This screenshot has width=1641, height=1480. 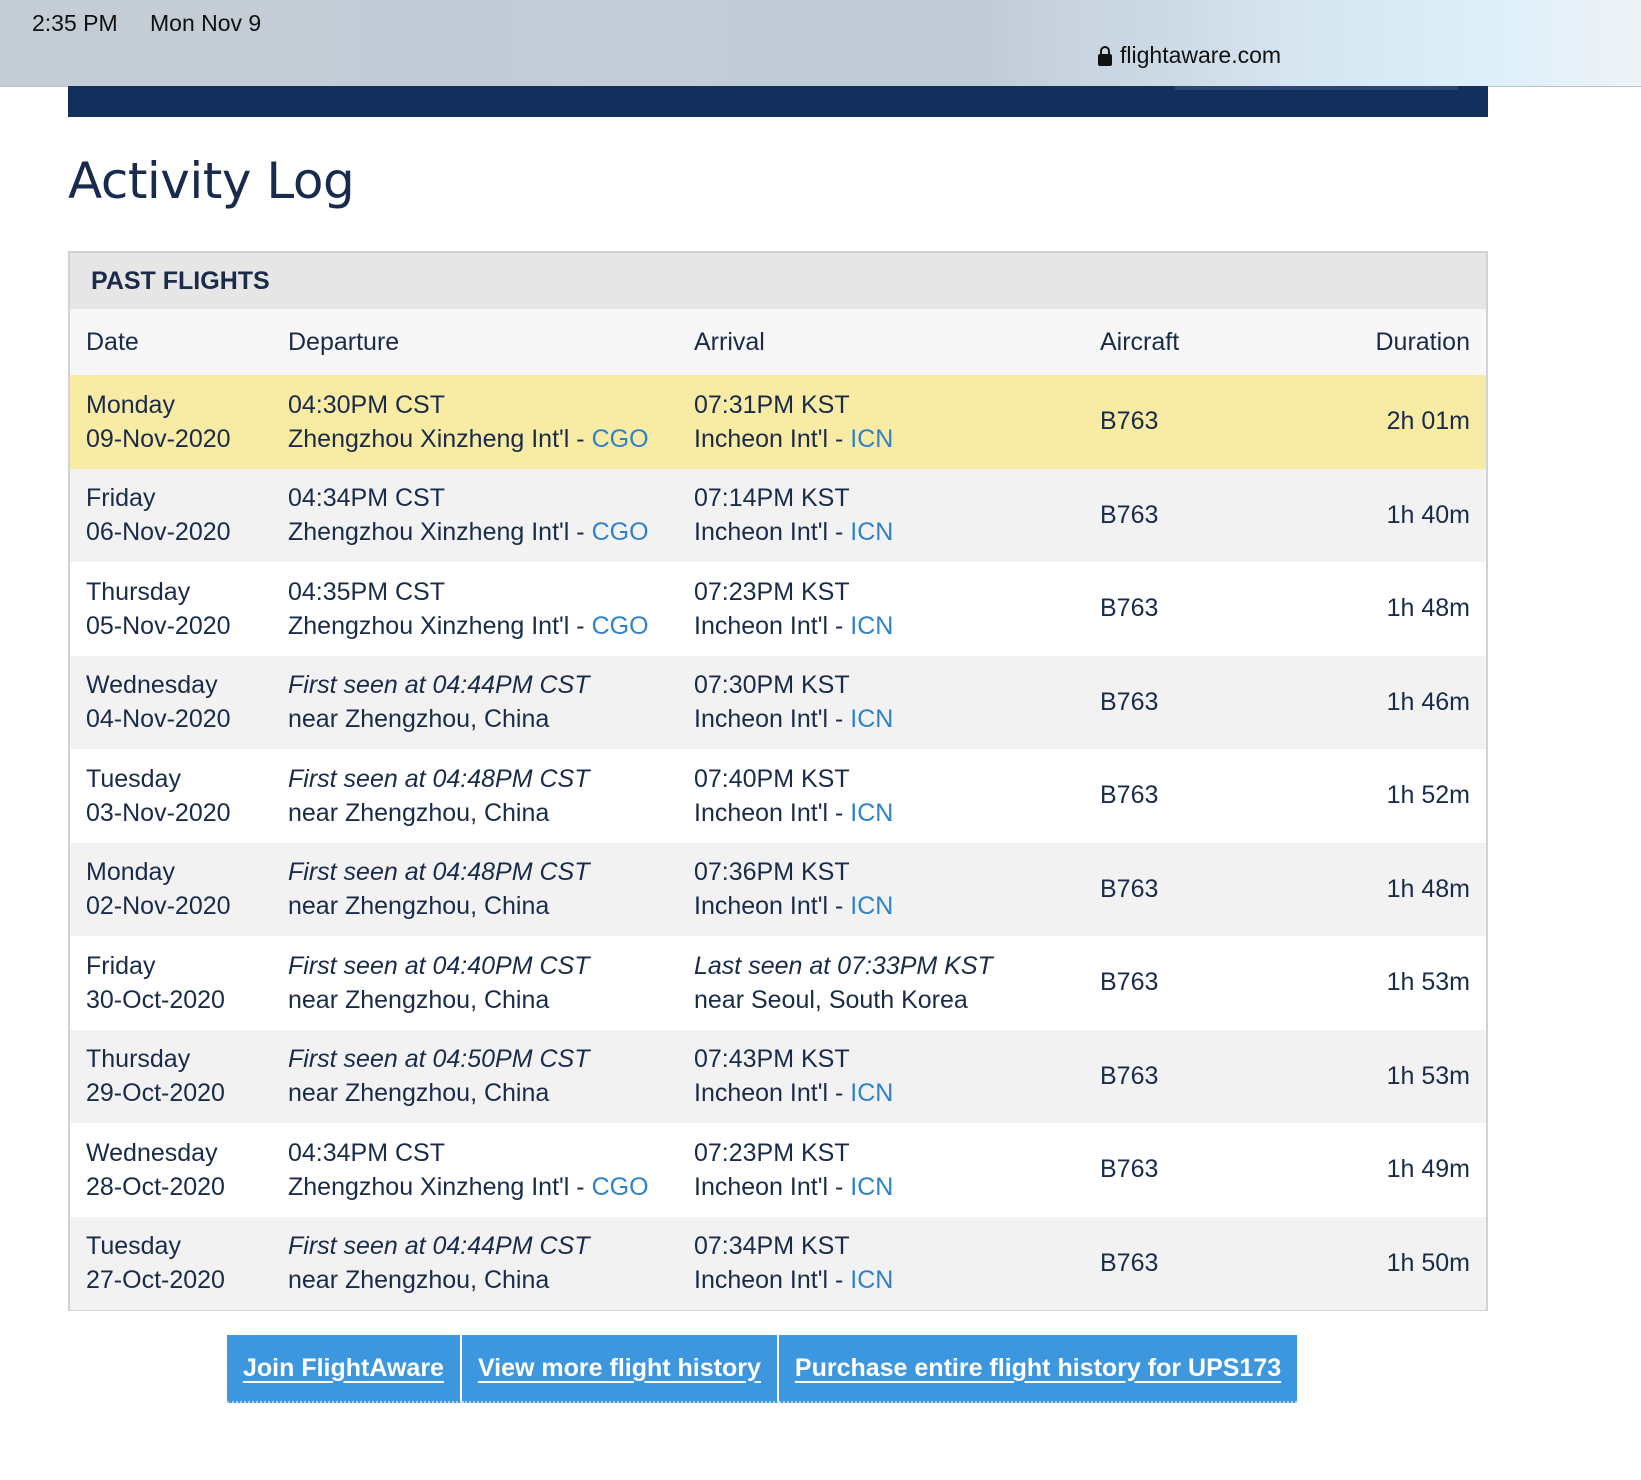 What do you see at coordinates (881, 796) in the screenshot?
I see `arrival-cell: 07:40PM KST Incheon Int'l - ICN` at bounding box center [881, 796].